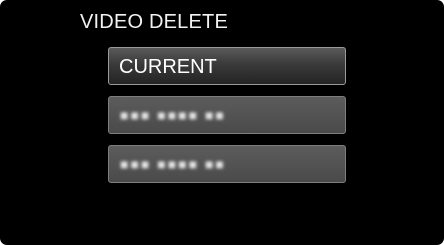 Image resolution: width=444 pixels, height=245 pixels. Describe the element at coordinates (168, 67) in the screenshot. I see `menu-item-label: CURRENT` at that location.